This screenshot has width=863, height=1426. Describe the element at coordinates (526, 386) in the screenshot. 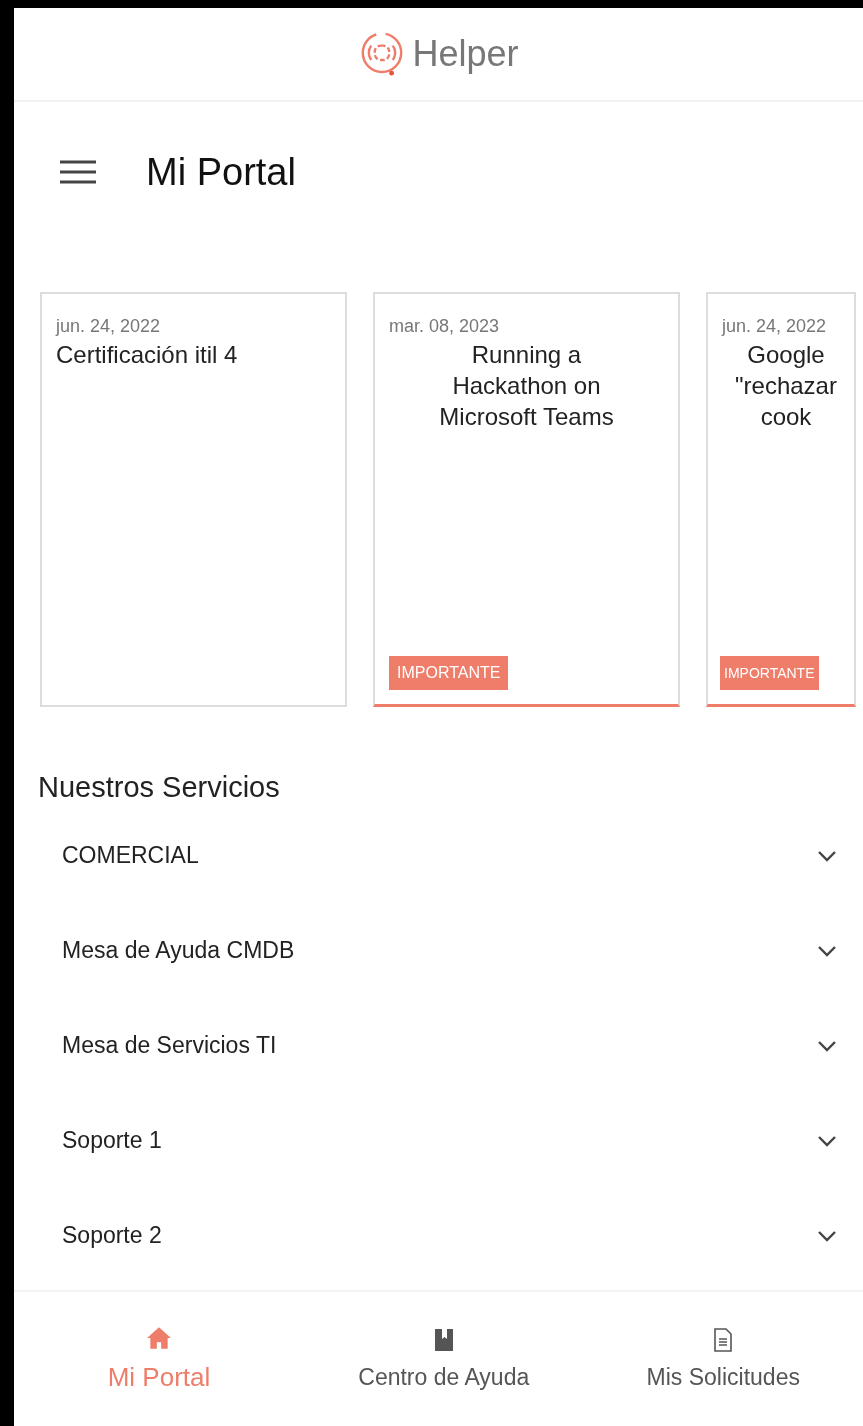

I see `news-title: Running a Hackathon on Microsoft Teams` at that location.